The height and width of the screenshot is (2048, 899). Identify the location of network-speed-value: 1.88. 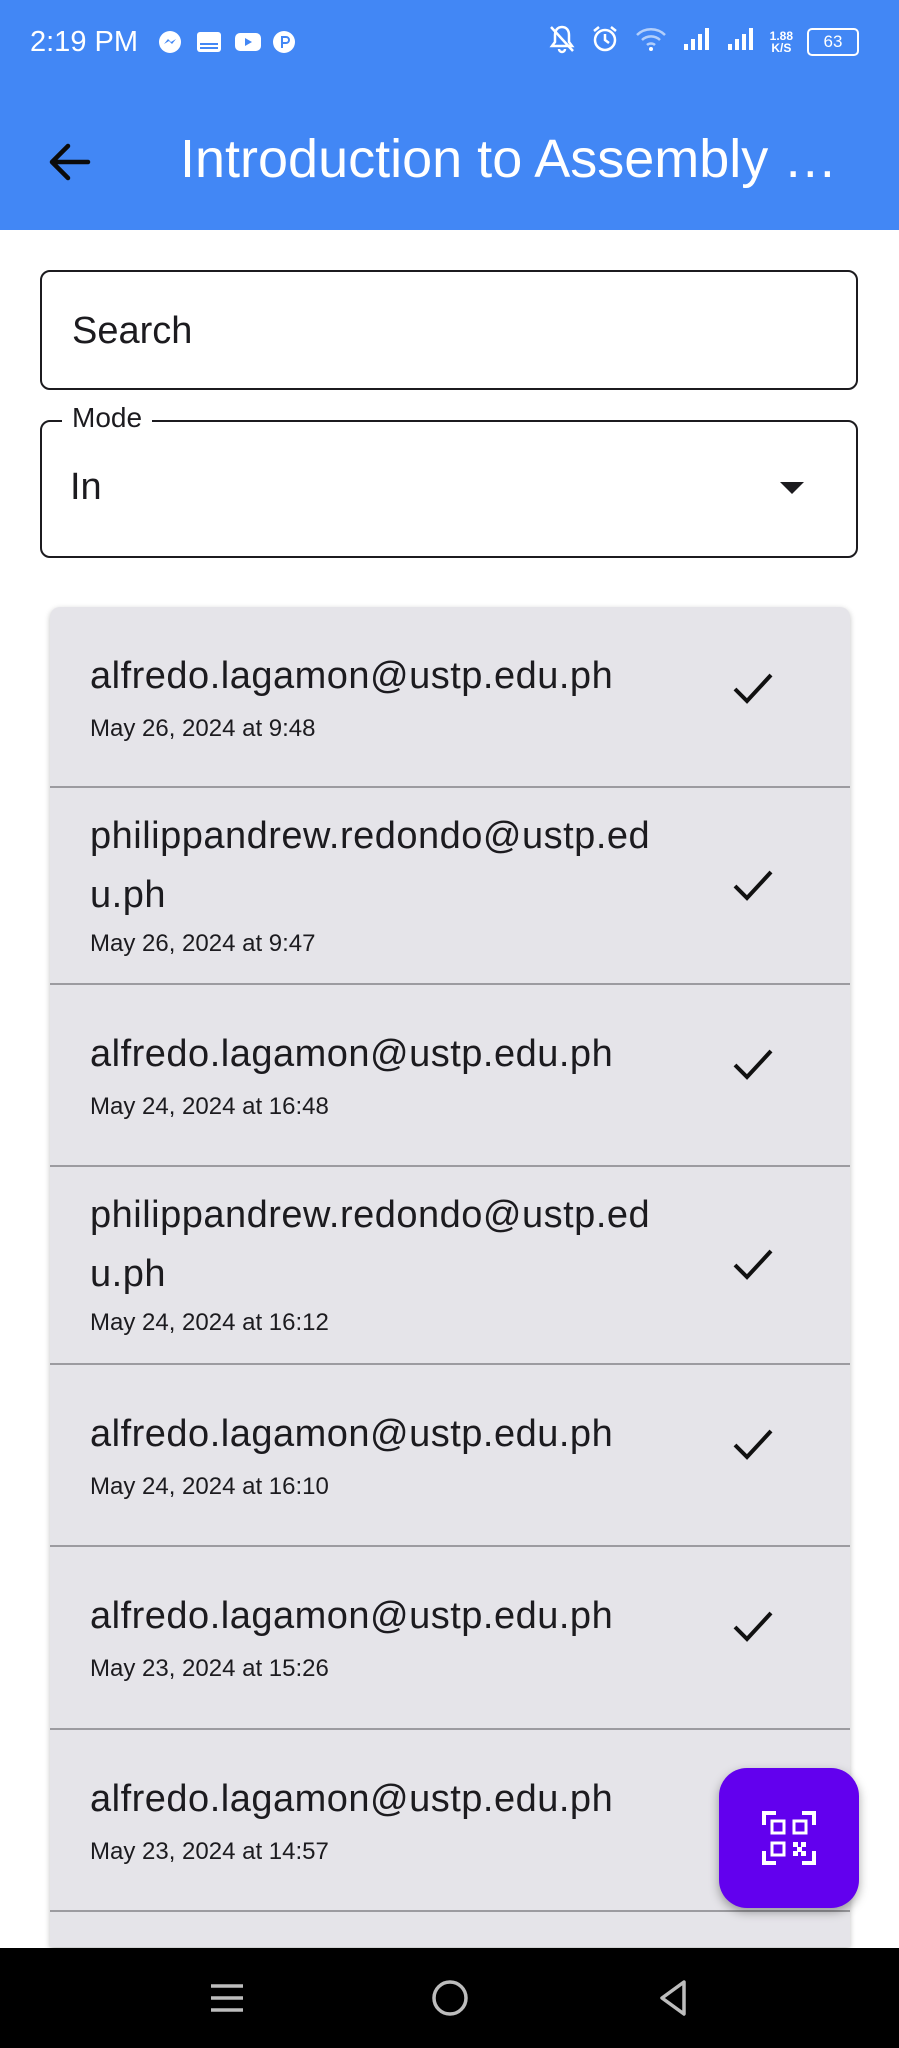
(781, 35).